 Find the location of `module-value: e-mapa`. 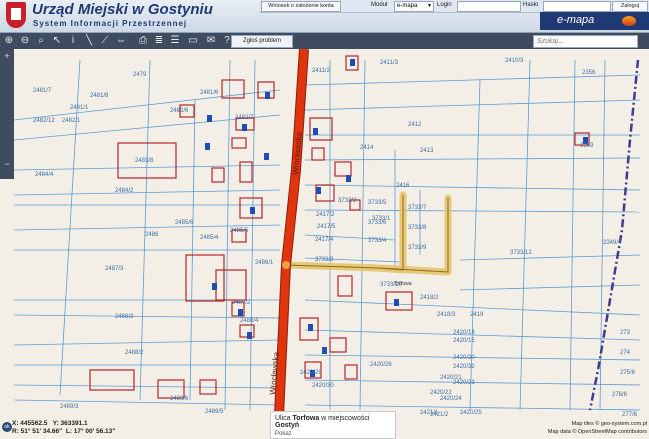

module-value: e-mapa is located at coordinates (407, 6).